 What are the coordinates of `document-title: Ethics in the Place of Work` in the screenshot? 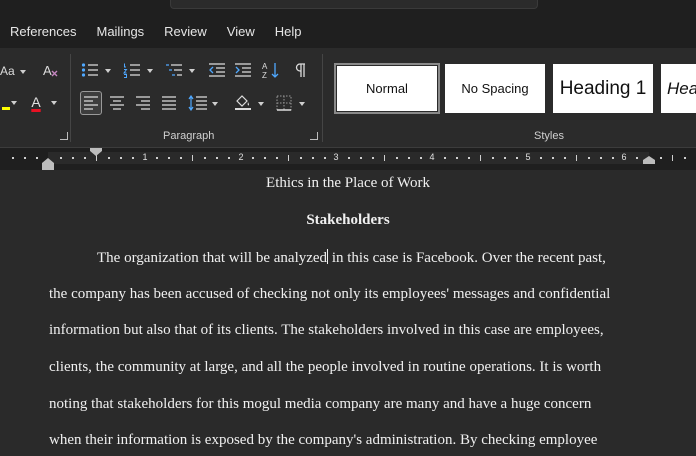 It's located at (348, 183).